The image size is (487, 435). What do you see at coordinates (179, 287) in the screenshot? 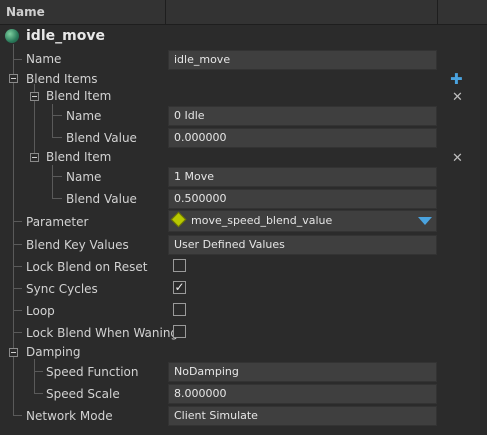
I see `sync-cycles-checkbox: ✓` at bounding box center [179, 287].